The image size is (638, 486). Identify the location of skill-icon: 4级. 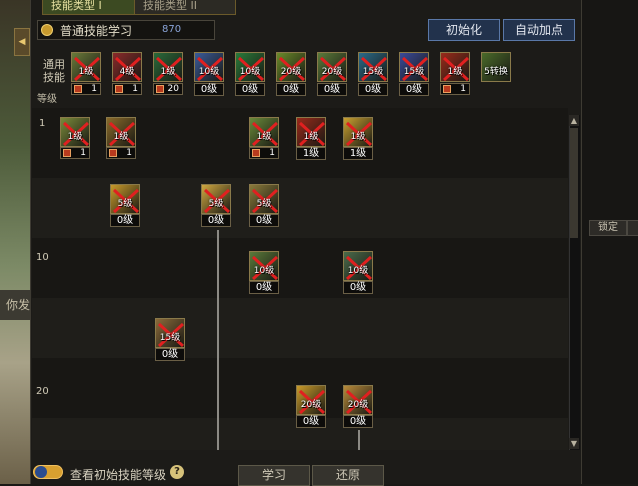
(127, 67).